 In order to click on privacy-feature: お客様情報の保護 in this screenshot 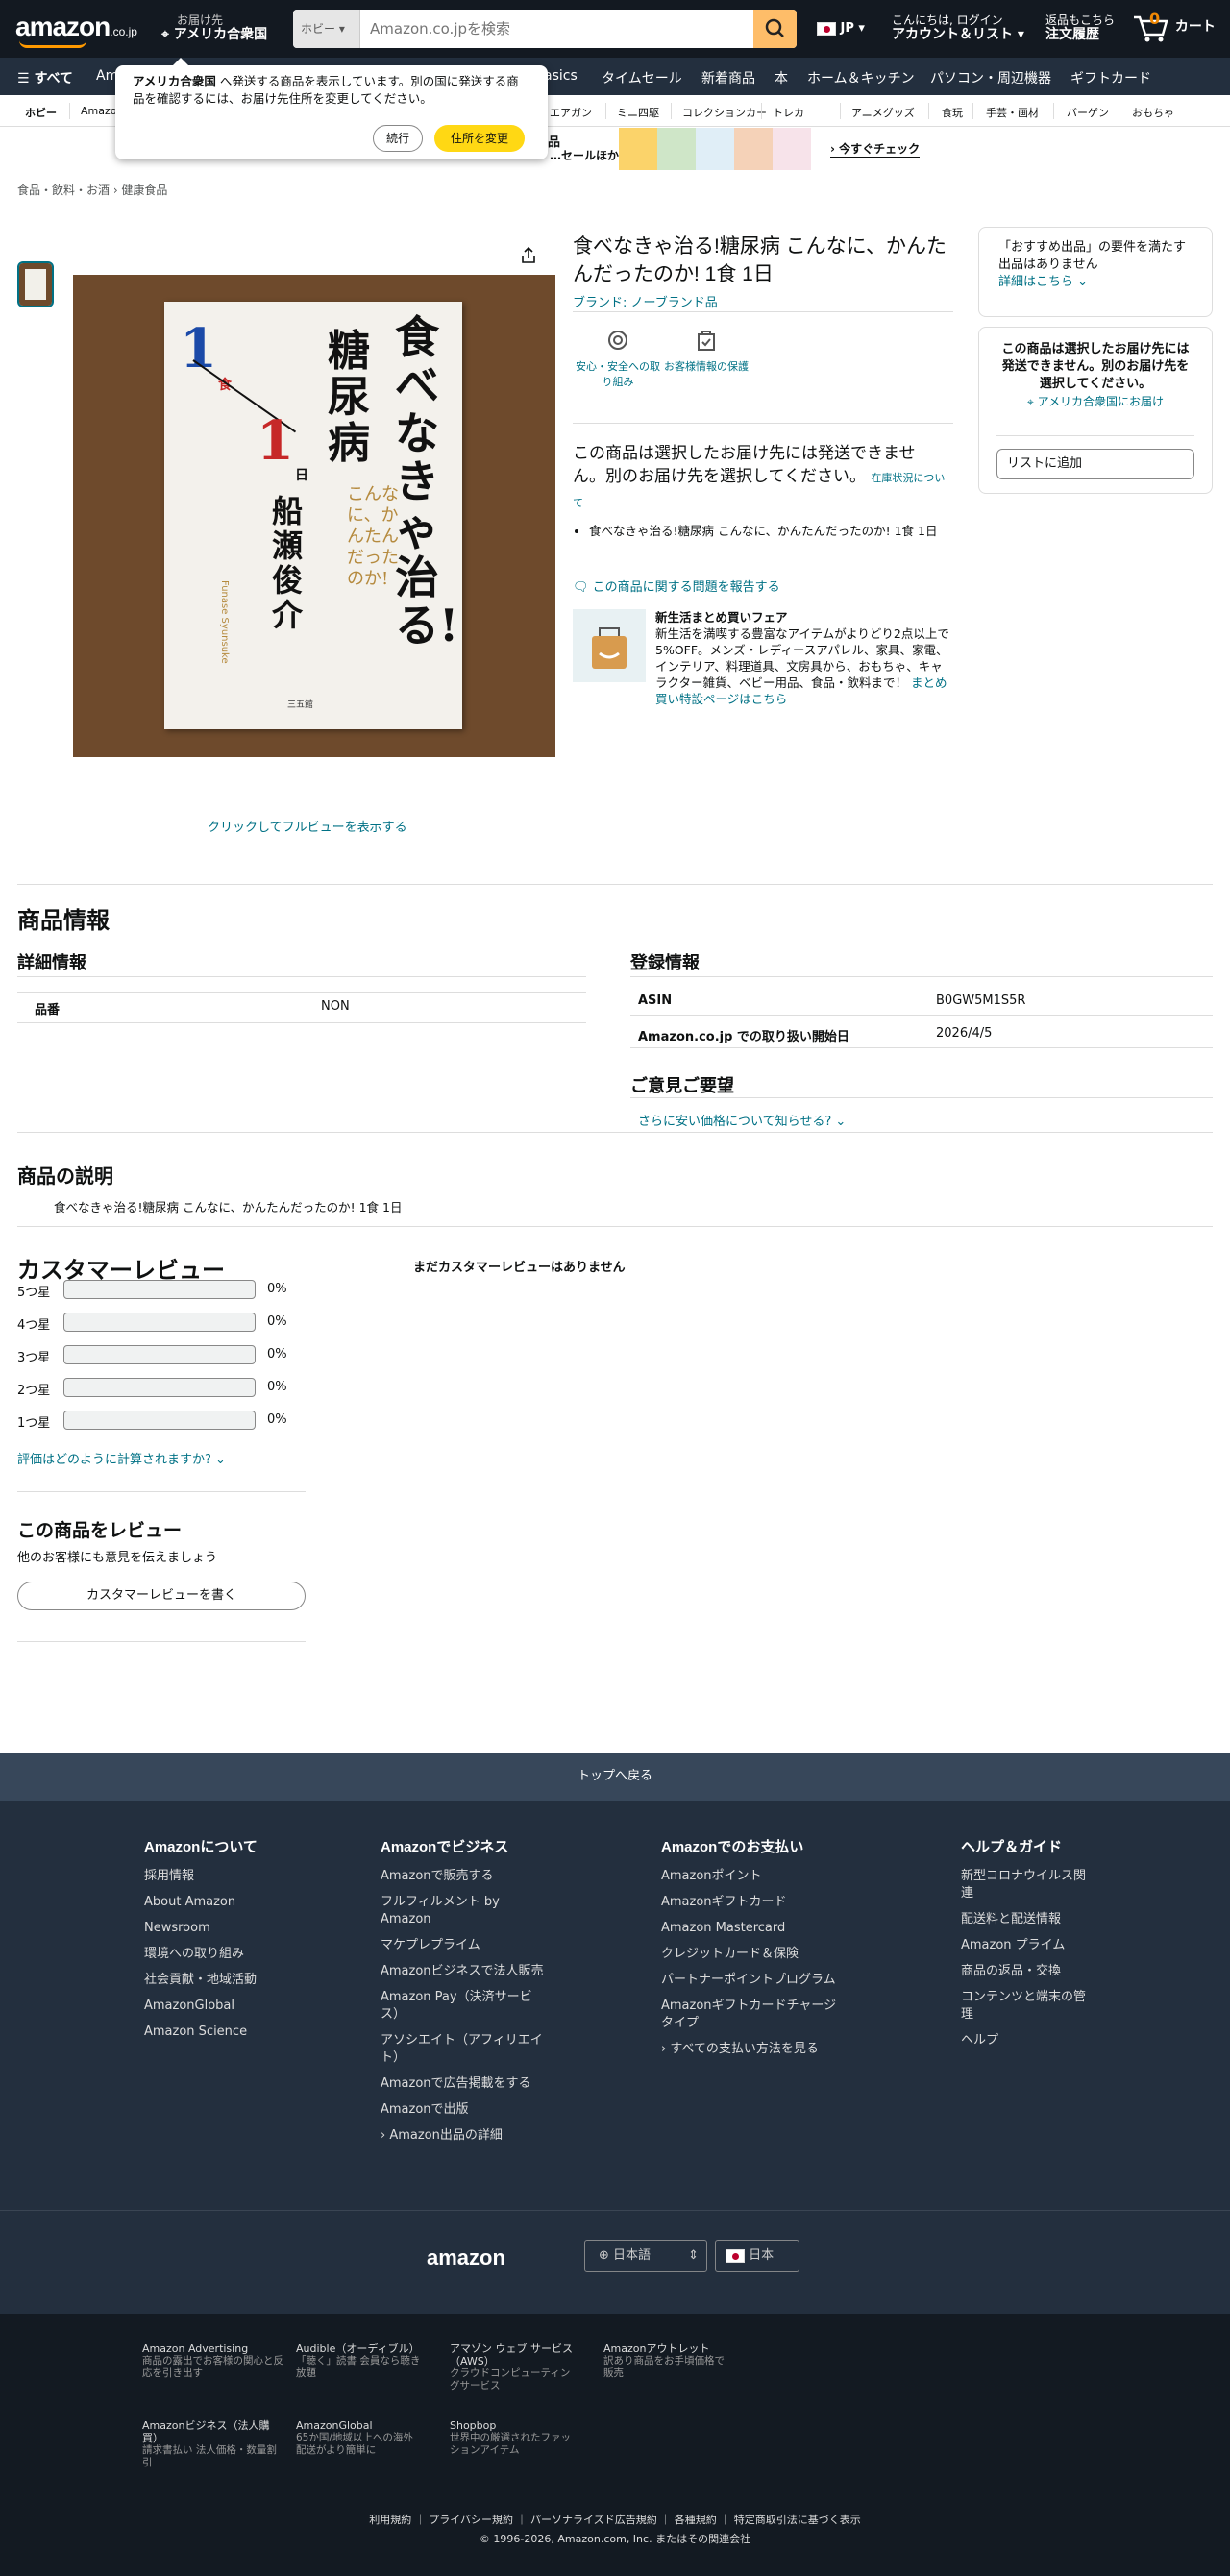, I will do `click(706, 351)`.